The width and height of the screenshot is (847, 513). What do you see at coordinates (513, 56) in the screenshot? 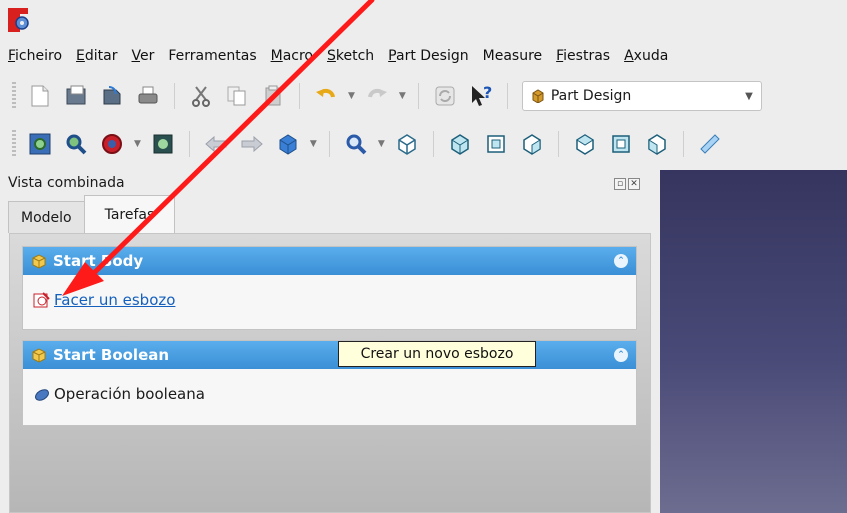
I see `menu-measure: Measure` at bounding box center [513, 56].